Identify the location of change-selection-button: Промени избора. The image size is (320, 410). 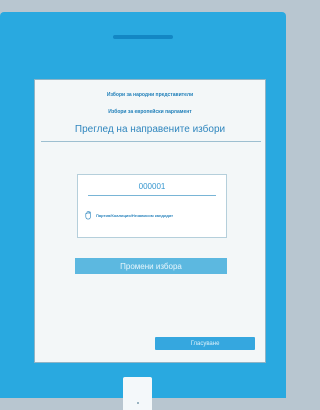
(151, 266).